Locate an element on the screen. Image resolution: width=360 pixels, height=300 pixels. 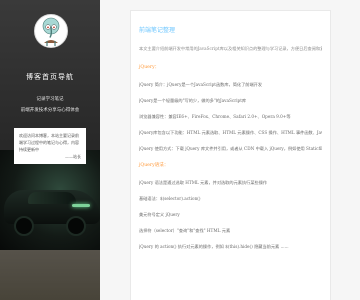
site-title: 博客首页导航 is located at coordinates (50, 77).